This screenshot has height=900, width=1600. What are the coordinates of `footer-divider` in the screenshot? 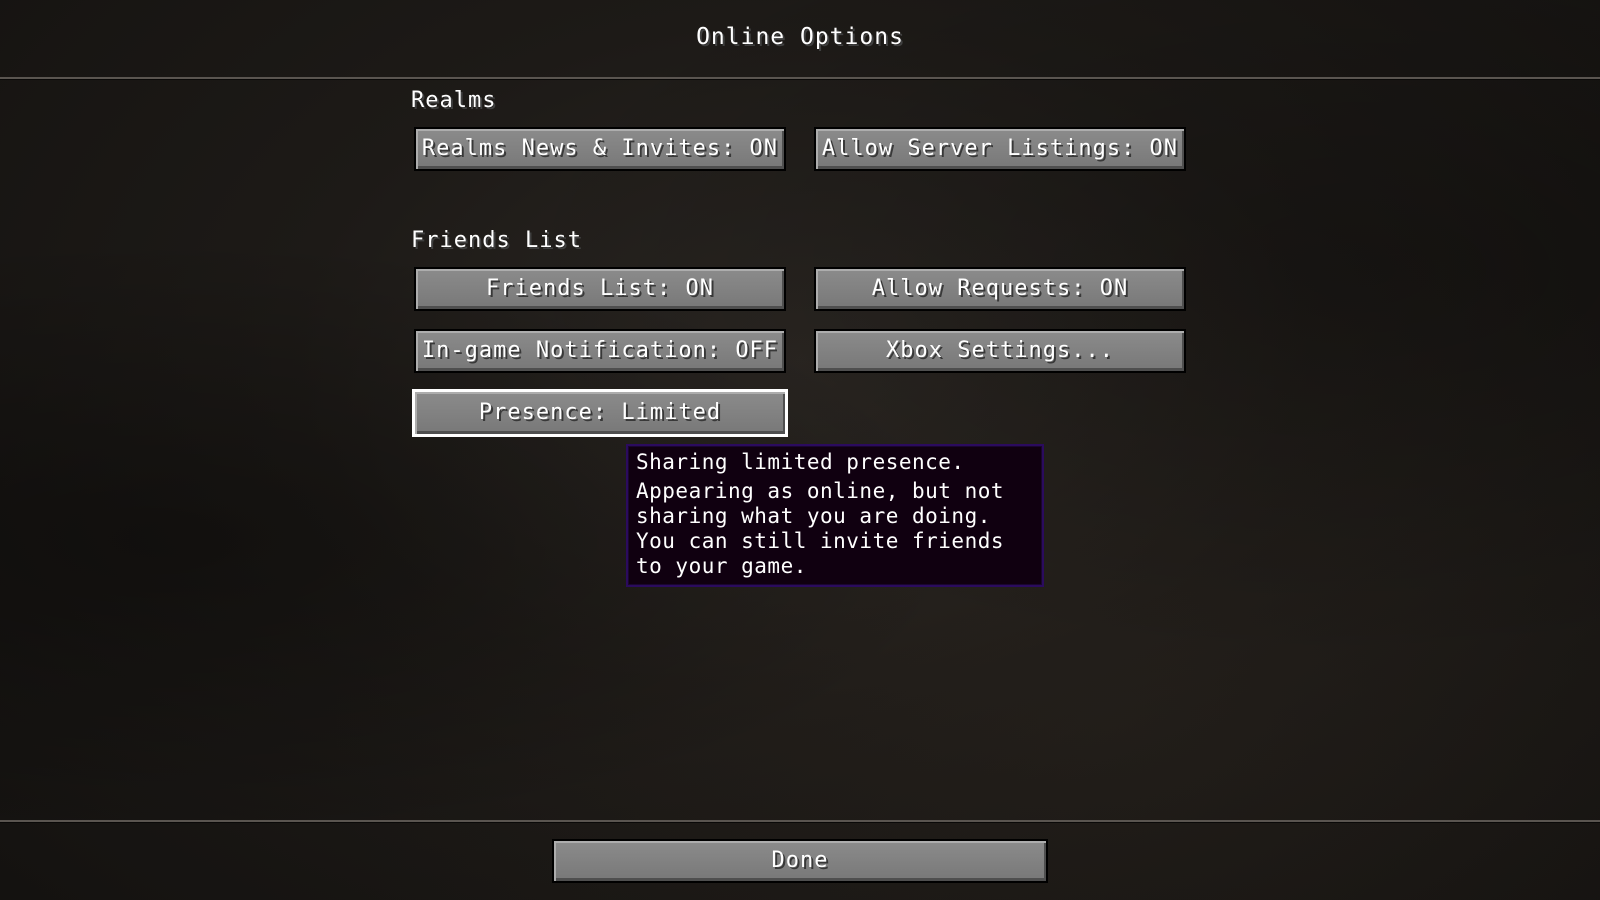 It's located at (800, 821).